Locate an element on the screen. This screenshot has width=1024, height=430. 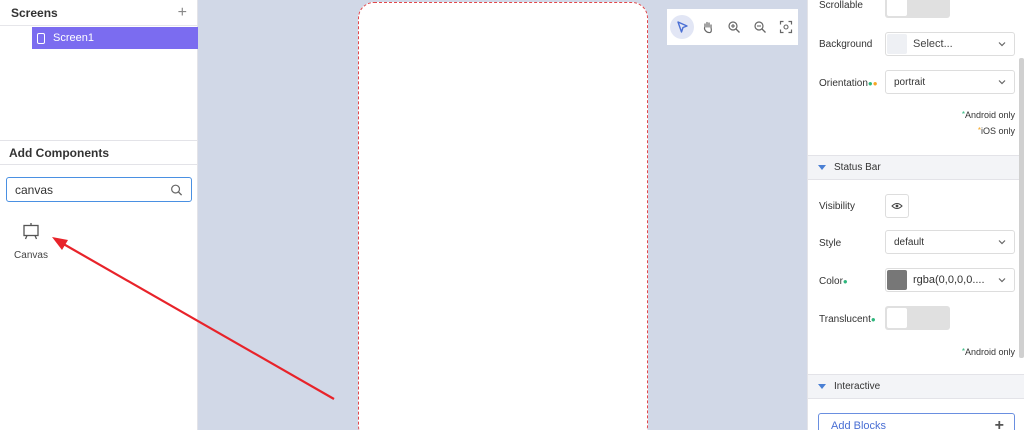
orientation-value: portrait is located at coordinates (910, 82).